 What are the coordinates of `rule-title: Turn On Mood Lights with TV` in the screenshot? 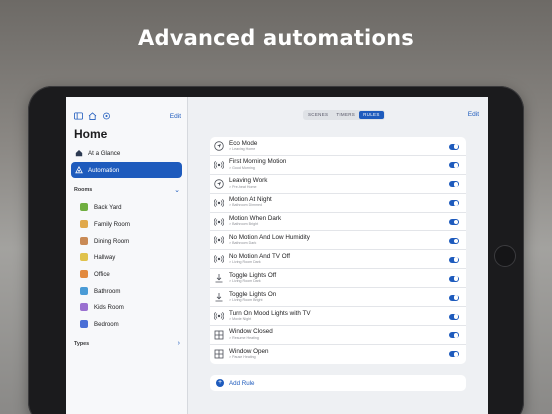 It's located at (270, 313).